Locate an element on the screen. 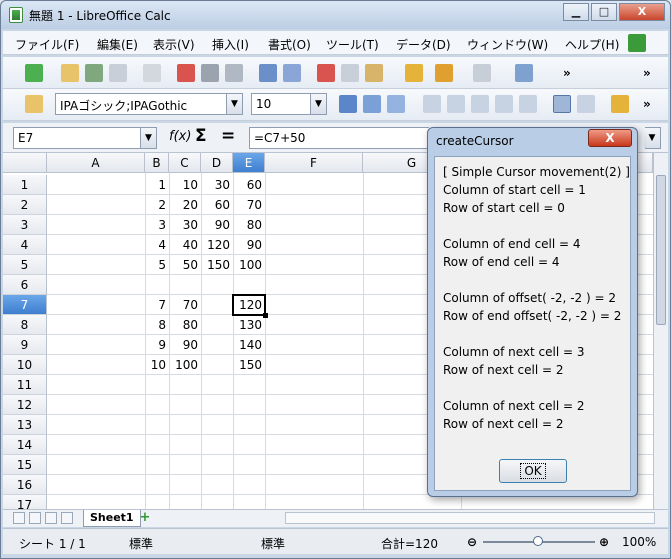  menu-tools: ツール(T) is located at coordinates (352, 44).